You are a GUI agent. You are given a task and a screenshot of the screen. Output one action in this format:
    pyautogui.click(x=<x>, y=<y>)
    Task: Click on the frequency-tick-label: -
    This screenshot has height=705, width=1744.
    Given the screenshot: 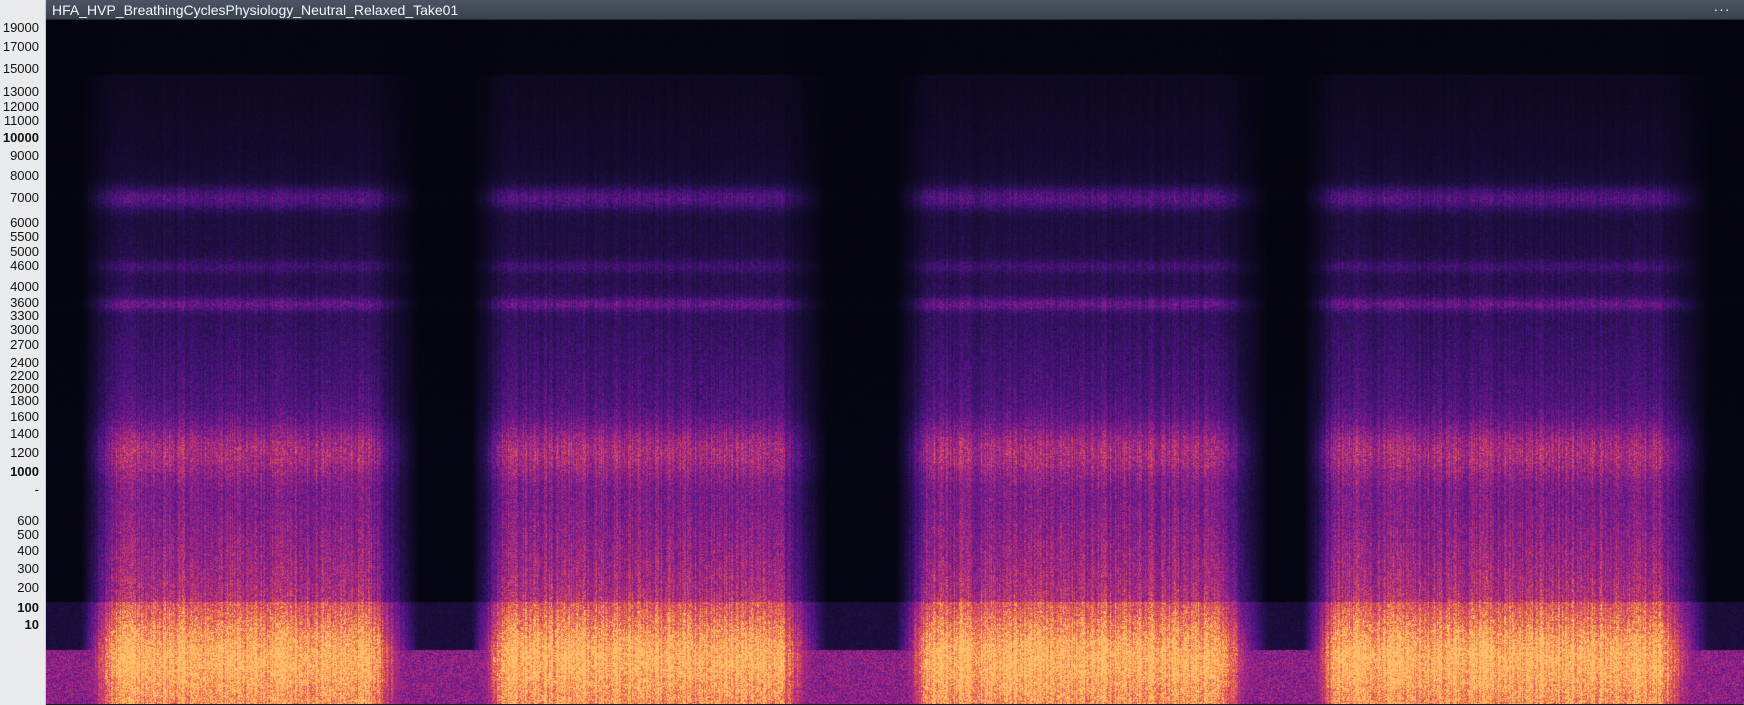 What is the action you would take?
    pyautogui.click(x=36, y=489)
    